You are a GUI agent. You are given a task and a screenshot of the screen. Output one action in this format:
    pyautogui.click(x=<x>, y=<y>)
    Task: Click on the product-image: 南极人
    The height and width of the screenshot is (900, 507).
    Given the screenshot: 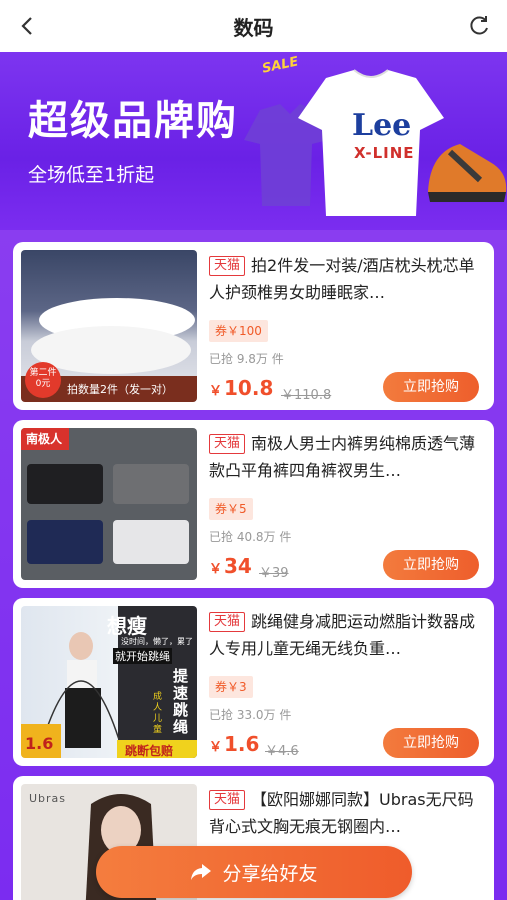 What is the action you would take?
    pyautogui.click(x=109, y=504)
    